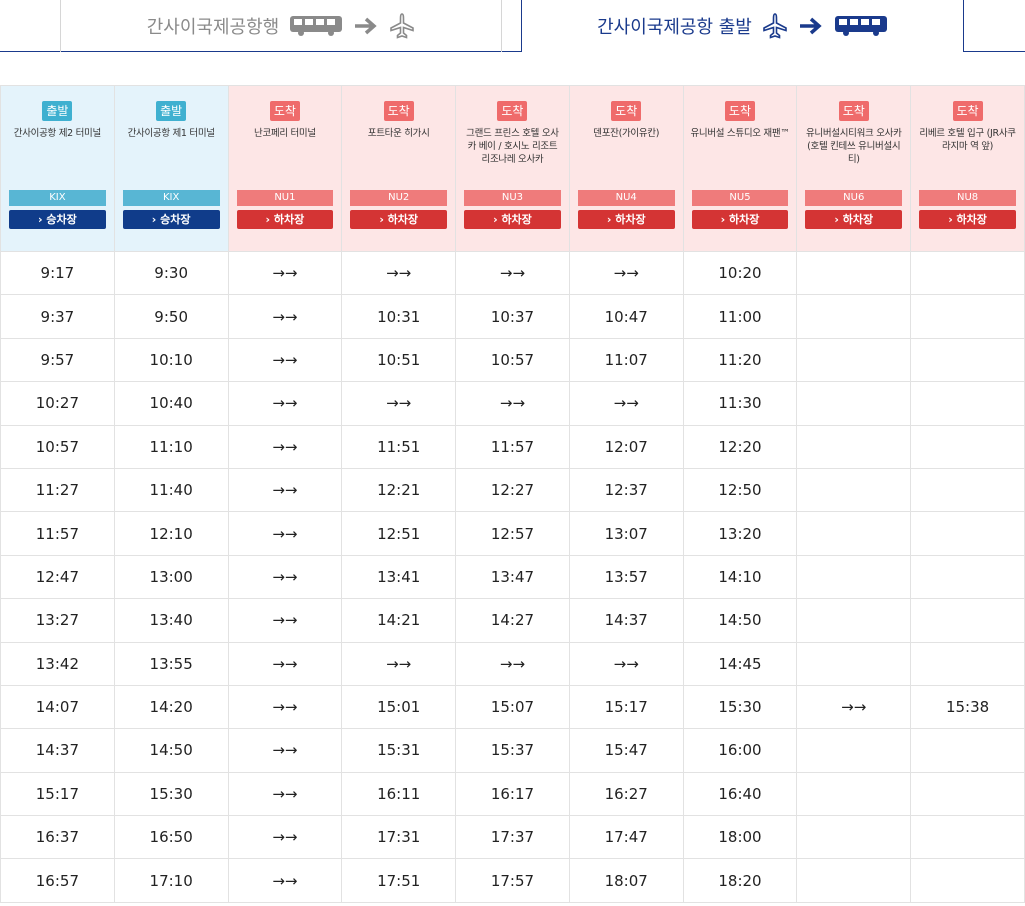 This screenshot has height=906, width=1025. Describe the element at coordinates (171, 663) in the screenshot. I see `time-cell: 13:55` at that location.